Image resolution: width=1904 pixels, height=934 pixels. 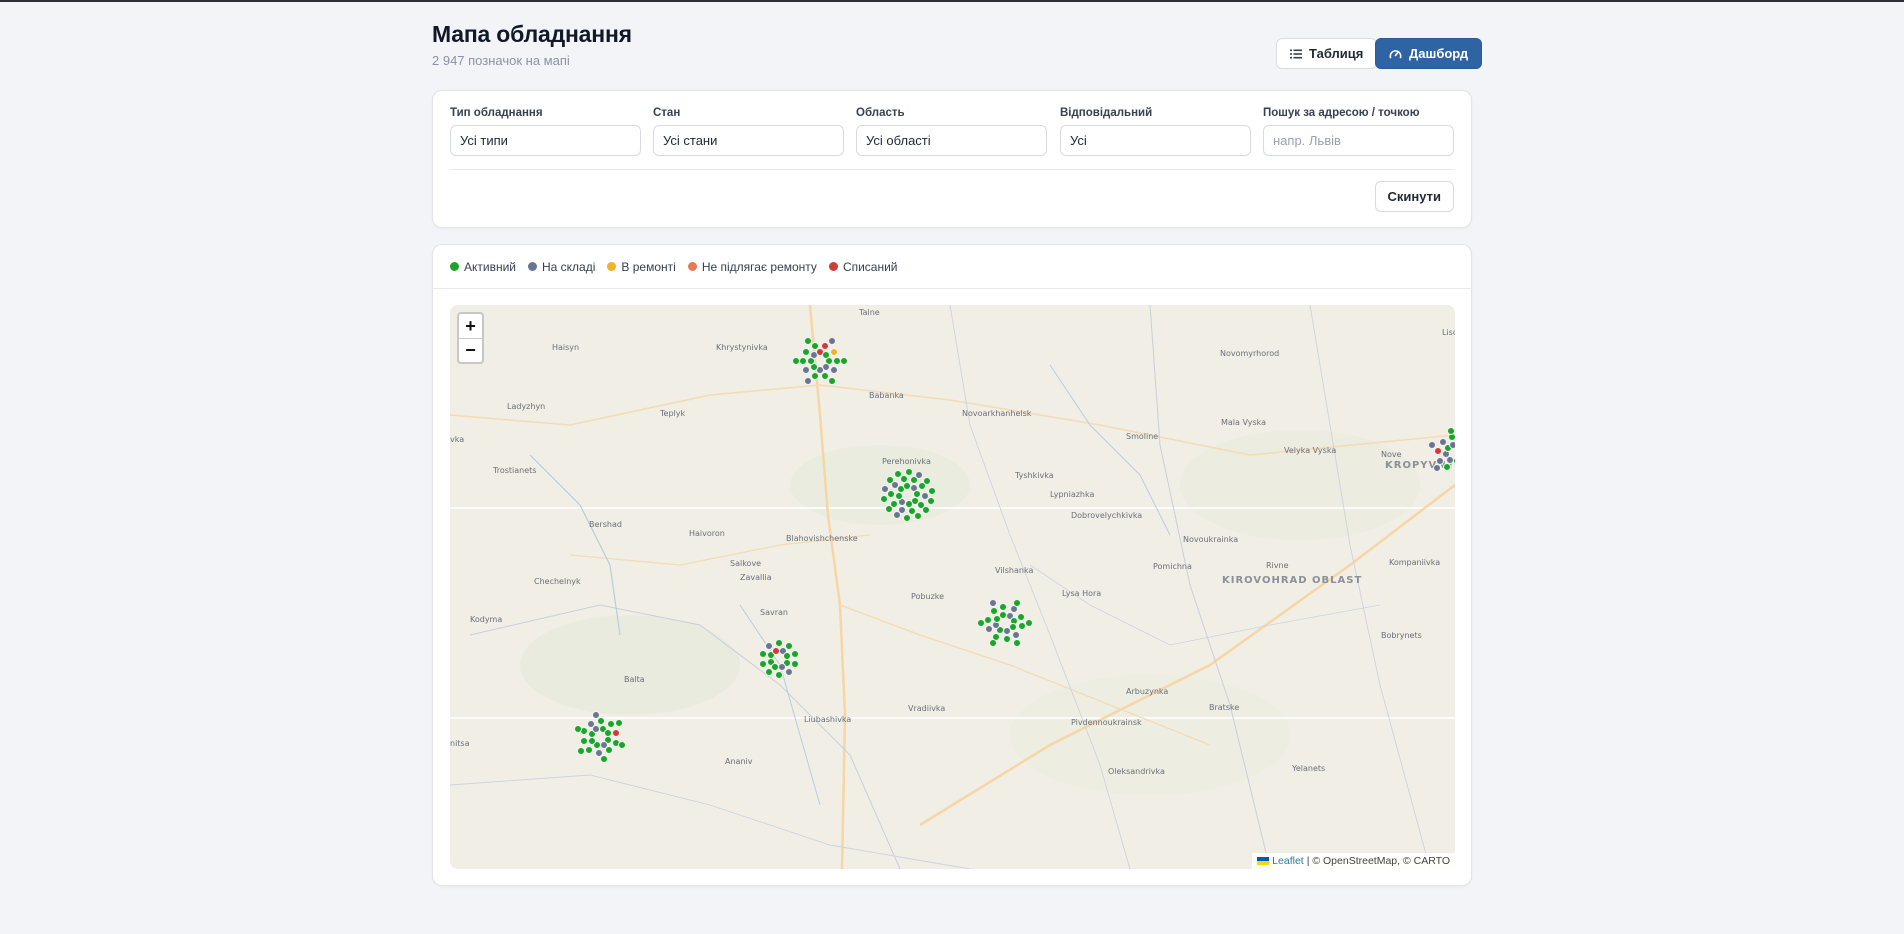 I want to click on speedometer-icon, so click(x=1395, y=54).